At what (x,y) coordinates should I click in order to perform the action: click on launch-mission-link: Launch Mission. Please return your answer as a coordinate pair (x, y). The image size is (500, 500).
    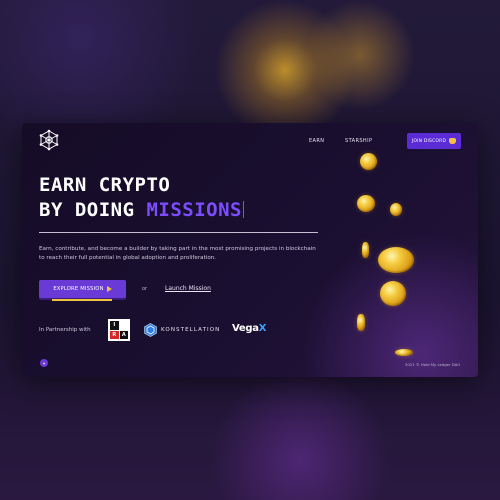
    Looking at the image, I should click on (188, 288).